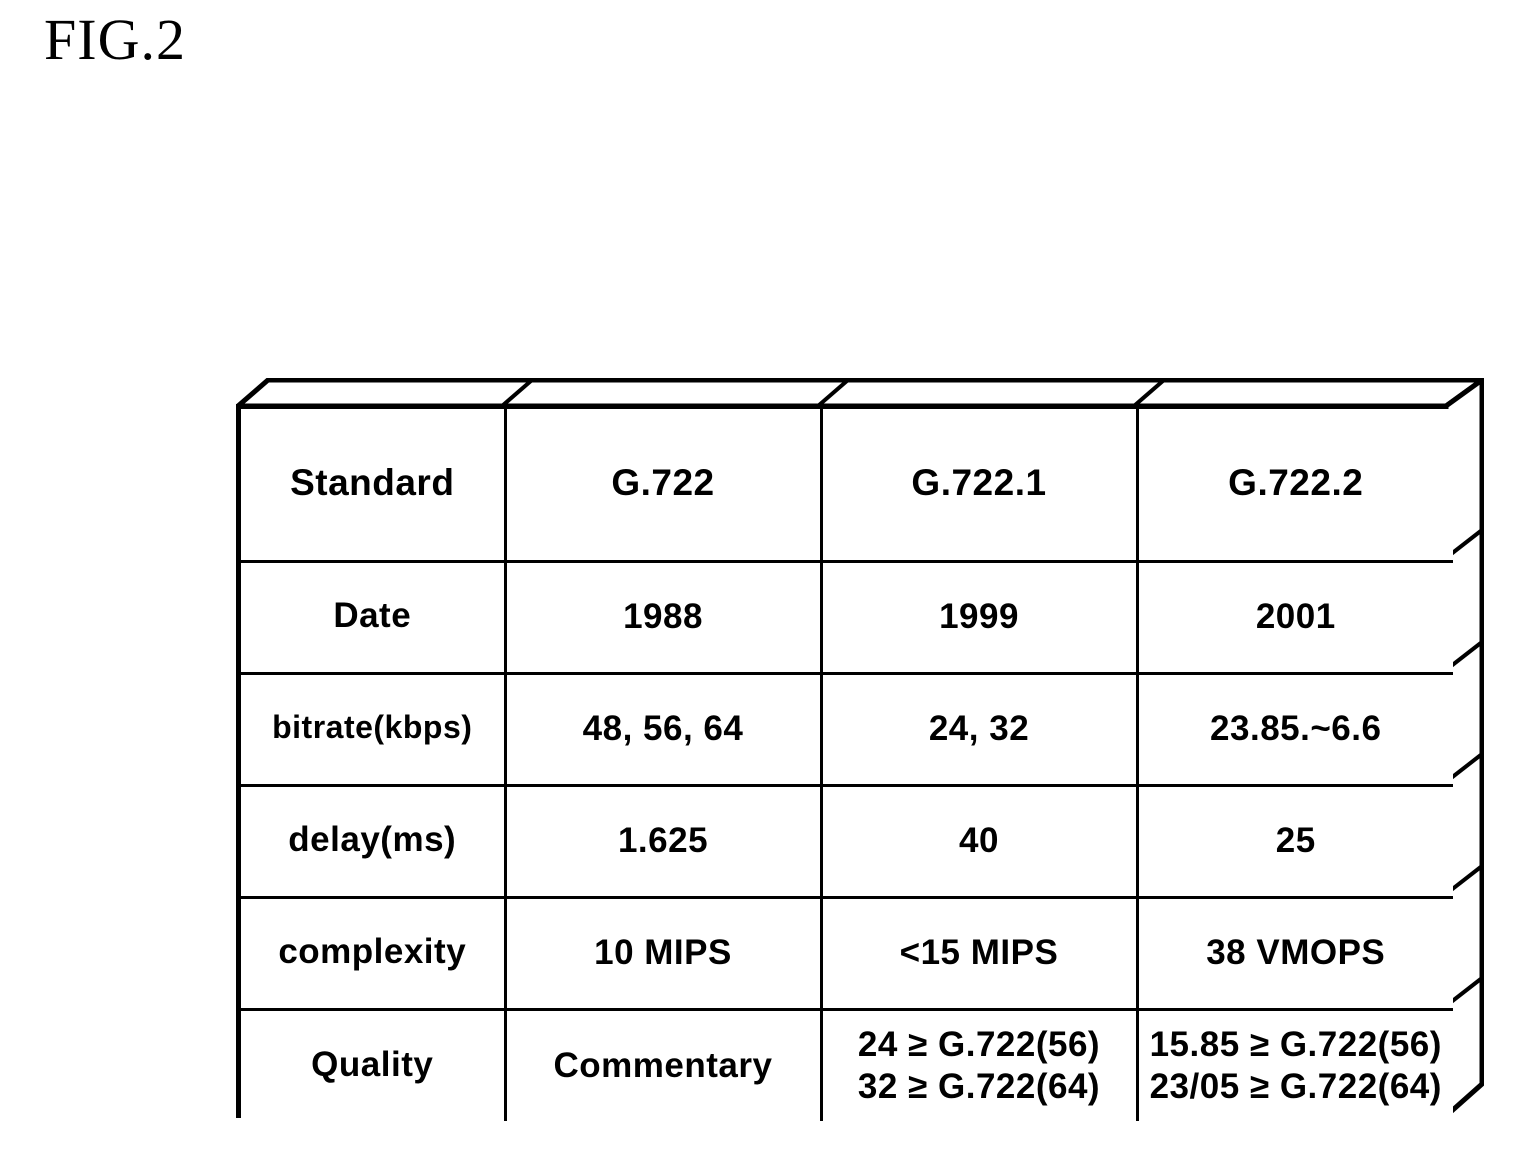 The width and height of the screenshot is (1516, 1163). I want to click on row-label-text: Quality, so click(372, 1066).